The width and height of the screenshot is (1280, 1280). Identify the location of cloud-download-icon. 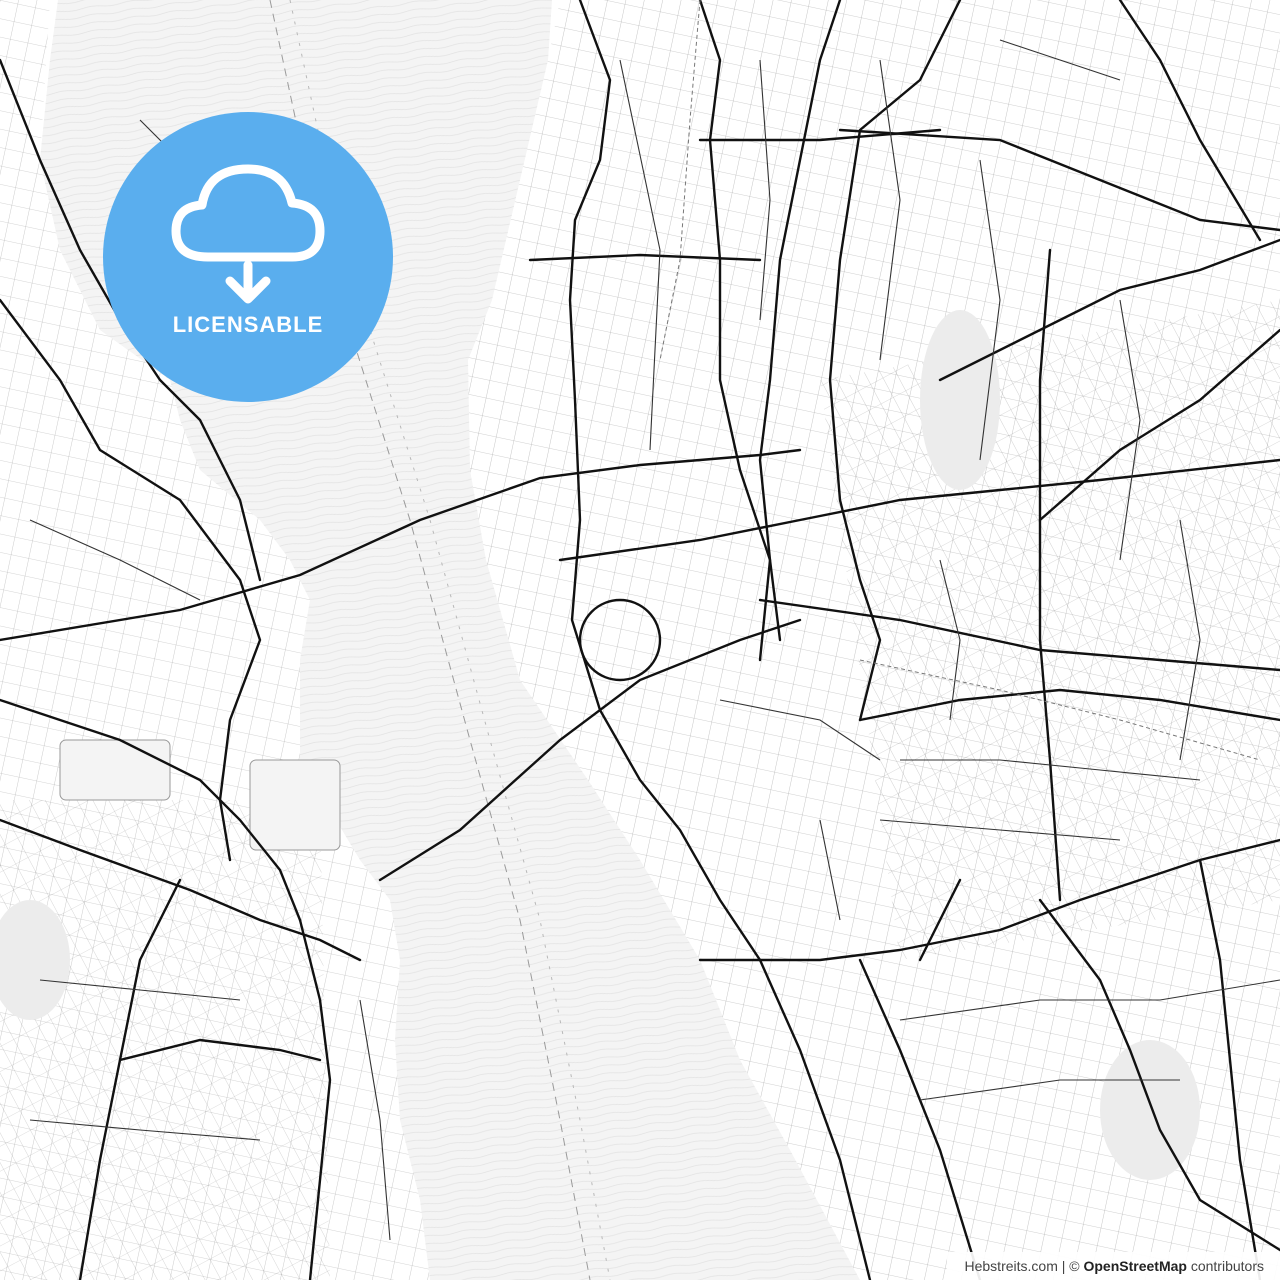
(248, 234).